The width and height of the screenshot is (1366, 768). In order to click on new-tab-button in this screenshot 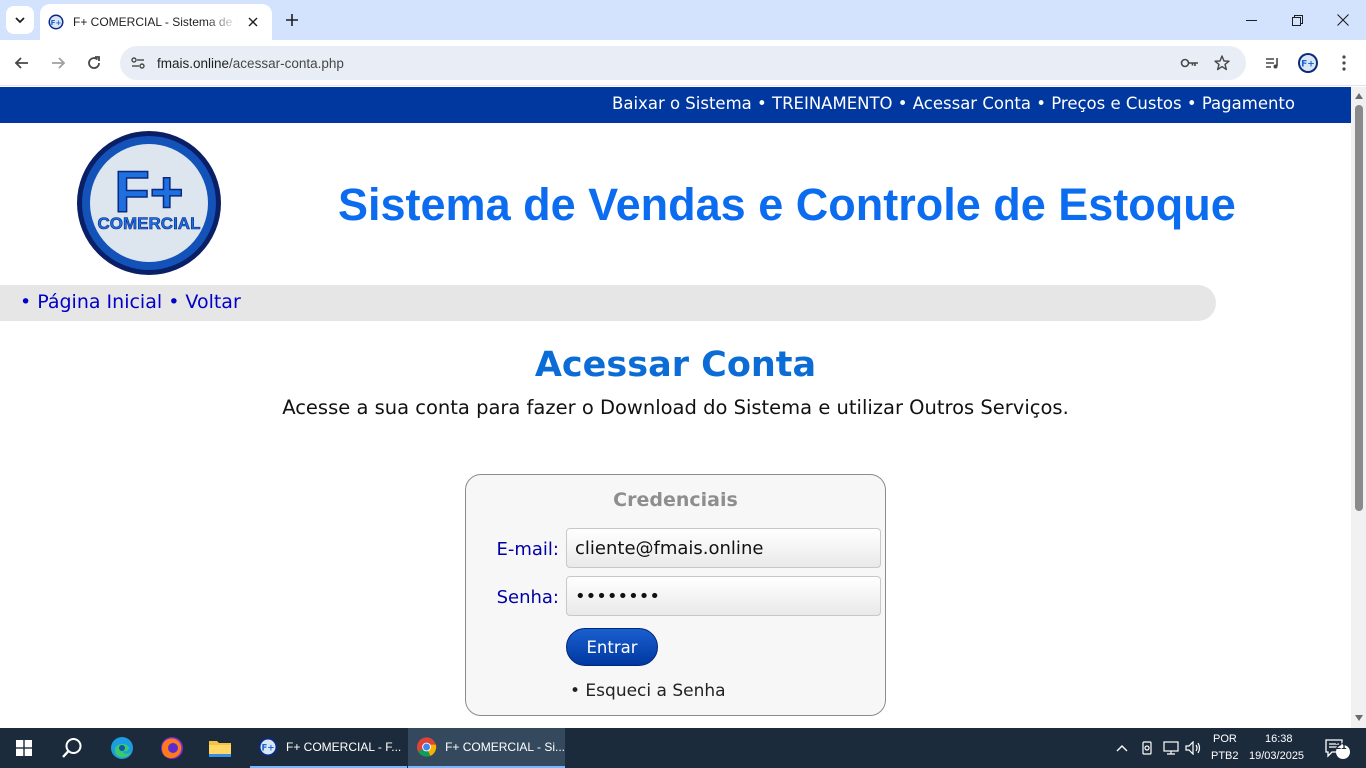, I will do `click(292, 20)`.